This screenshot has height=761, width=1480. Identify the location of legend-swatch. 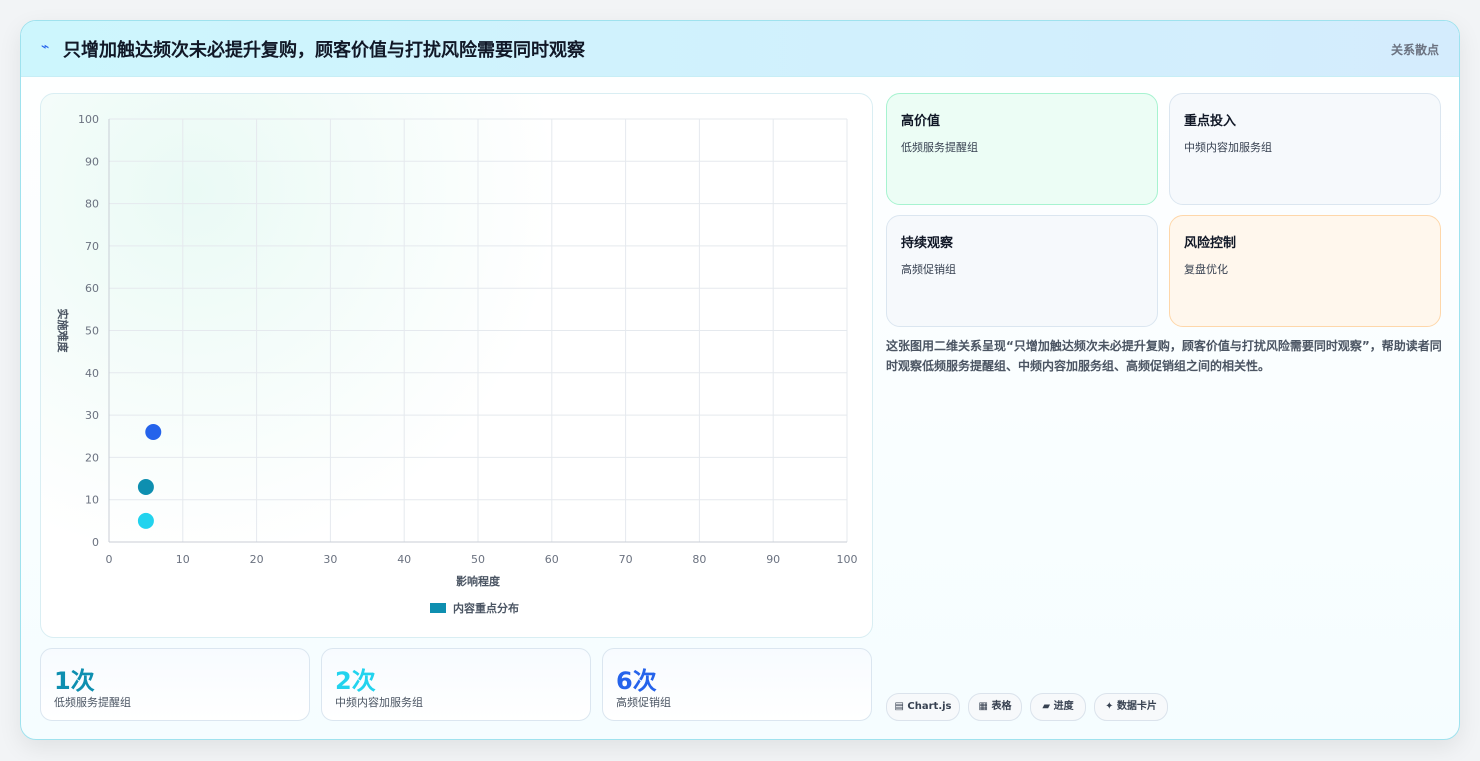
(438, 608).